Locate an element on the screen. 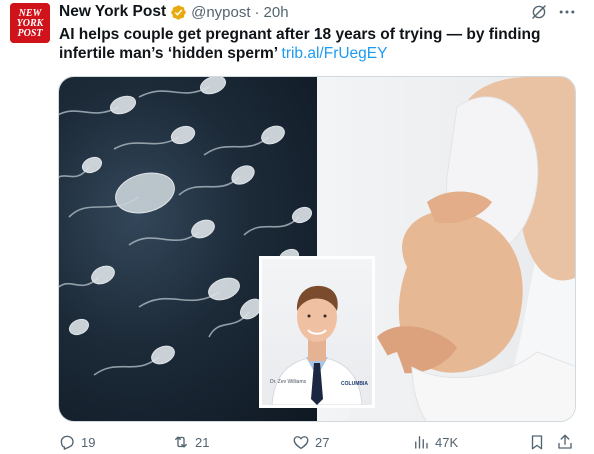  tweet-header: New York Post @nypost · 20h is located at coordinates (174, 12).